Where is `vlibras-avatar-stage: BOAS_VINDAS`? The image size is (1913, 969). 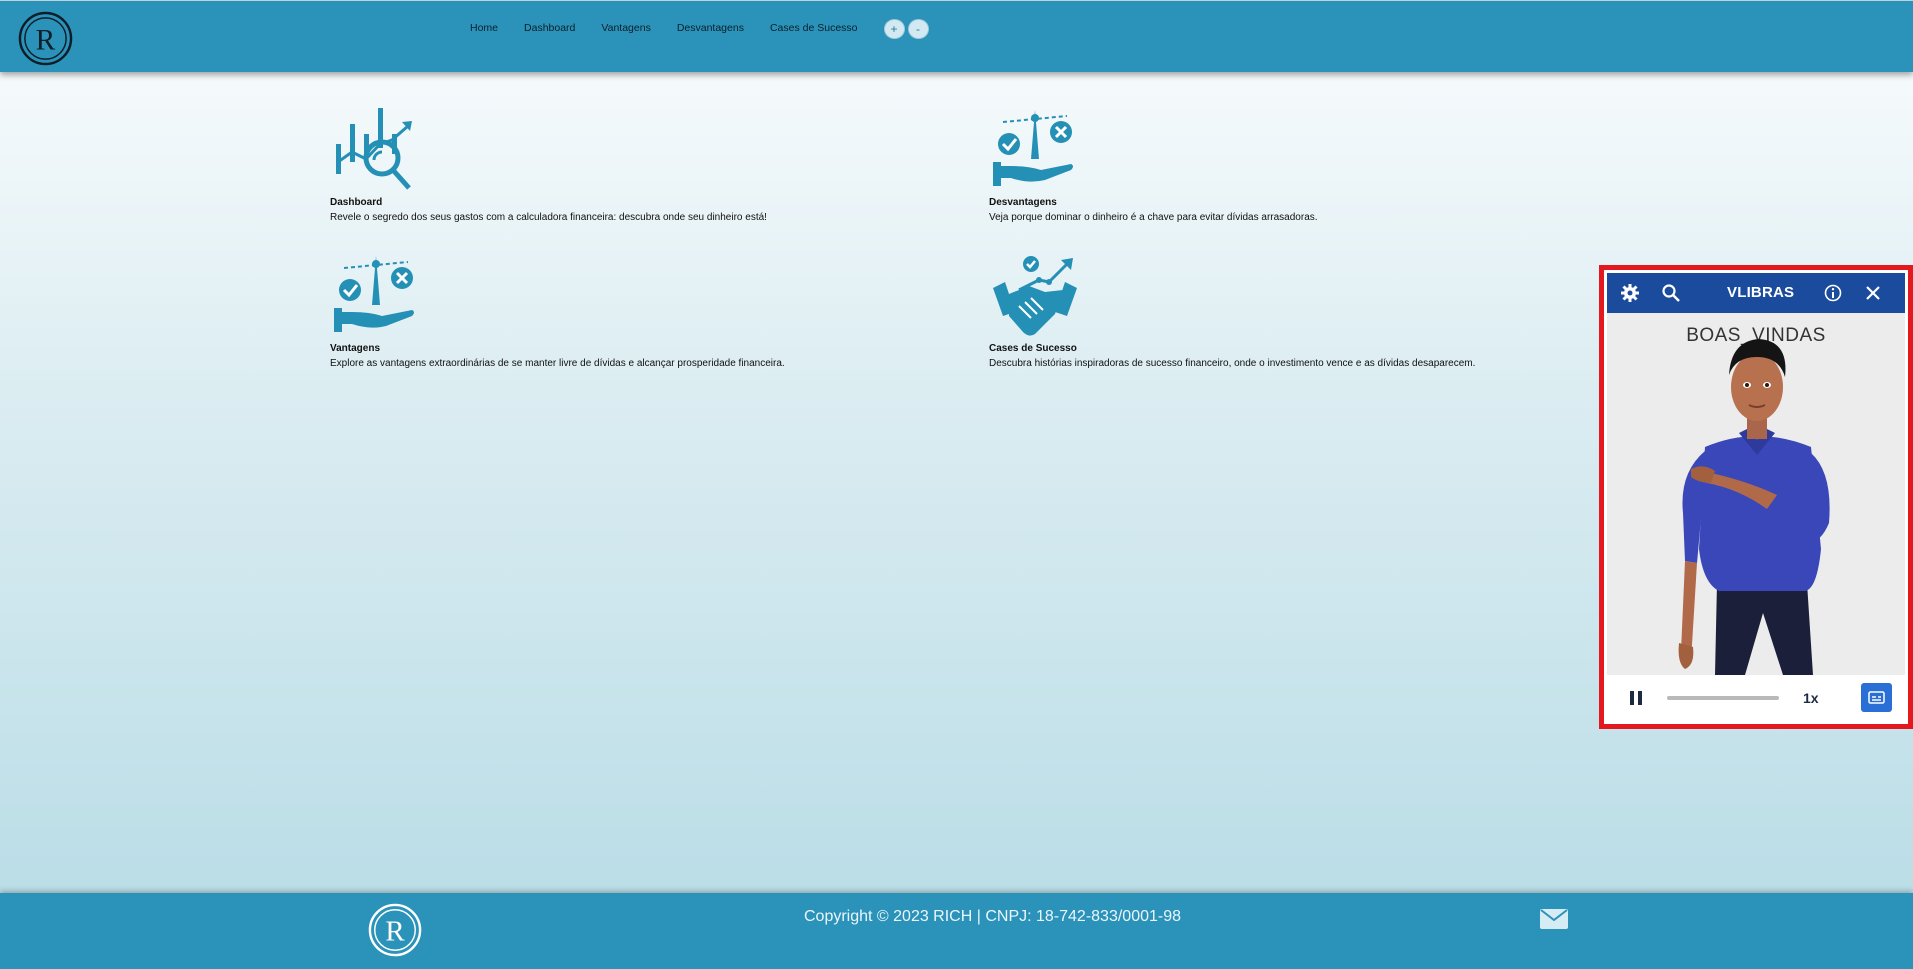 vlibras-avatar-stage: BOAS_VINDAS is located at coordinates (1756, 494).